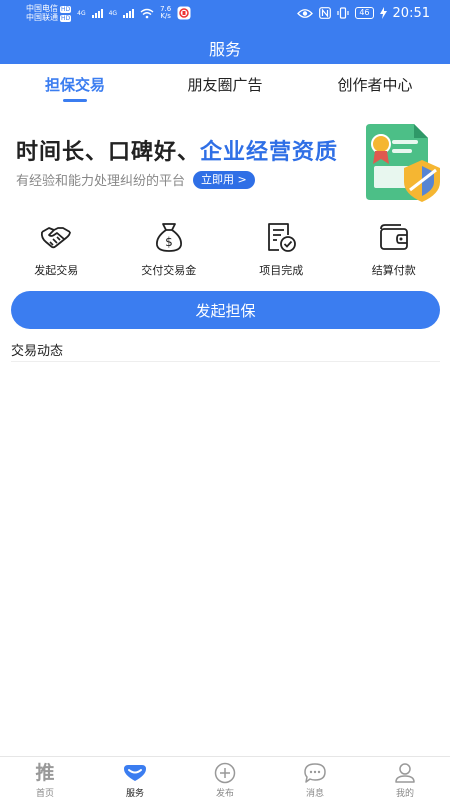 The width and height of the screenshot is (450, 800). What do you see at coordinates (224, 794) in the screenshot?
I see `nav-label: 发布` at bounding box center [224, 794].